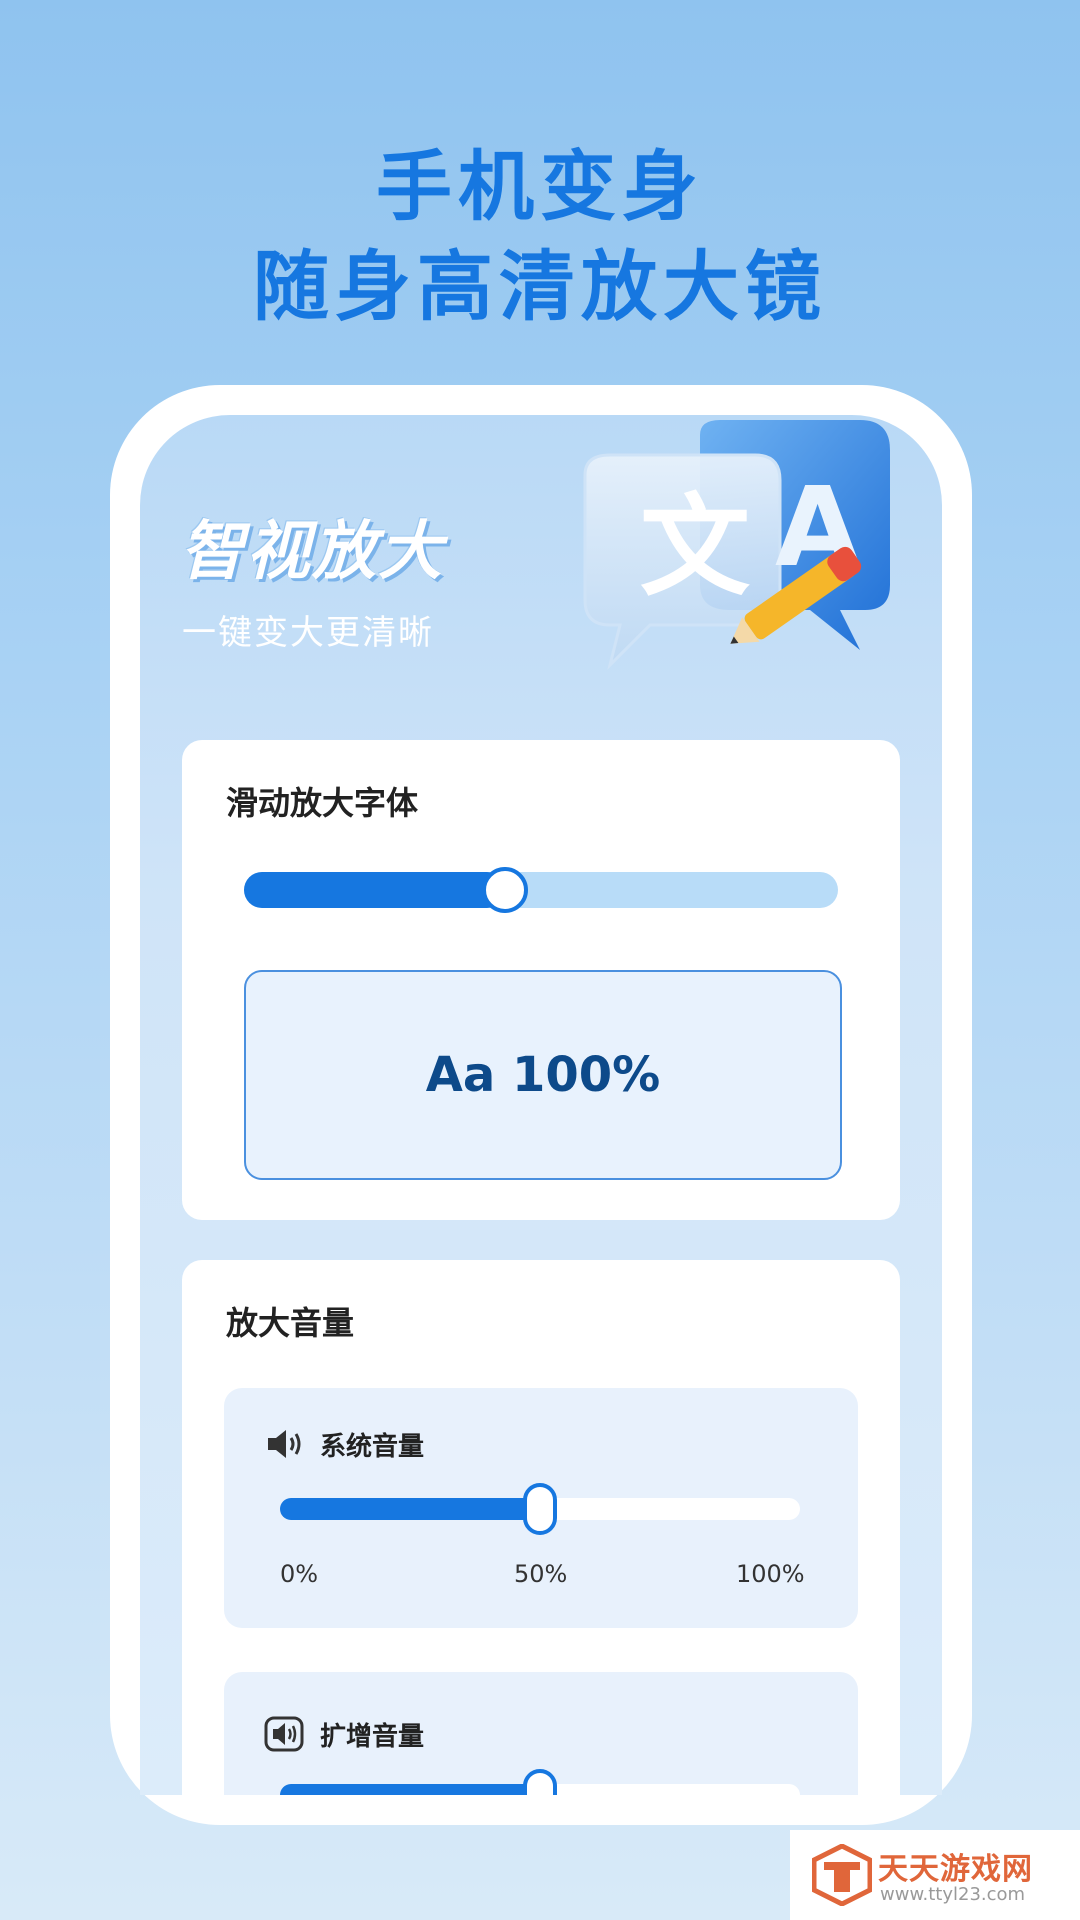  I want to click on headline-line1: 手机变身, so click(540, 186).